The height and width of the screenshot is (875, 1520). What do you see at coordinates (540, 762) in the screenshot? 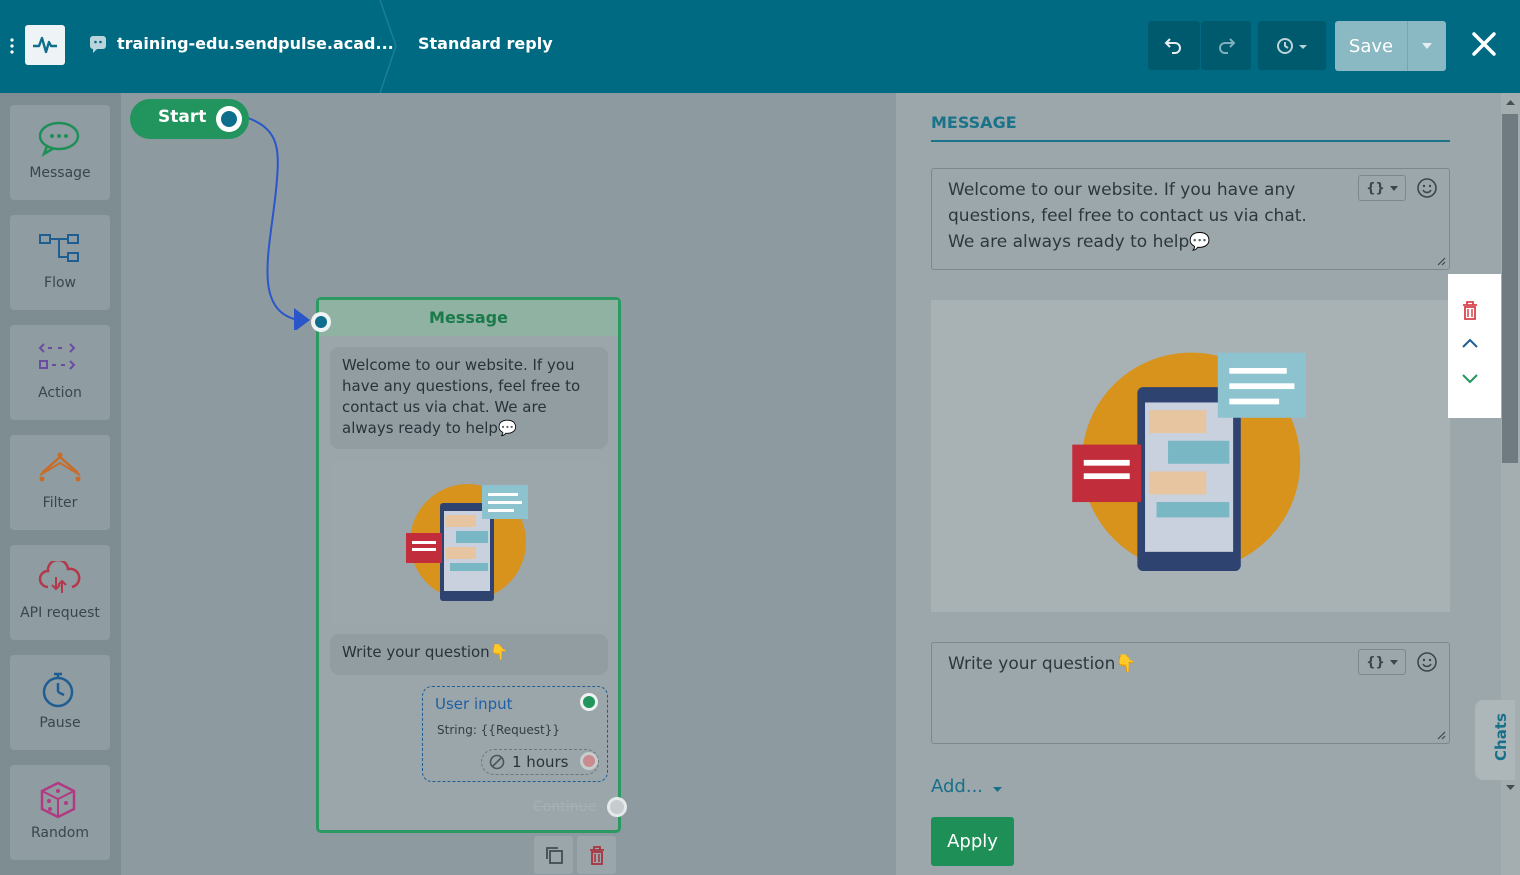
I see `timeout-label: 1 hours` at bounding box center [540, 762].